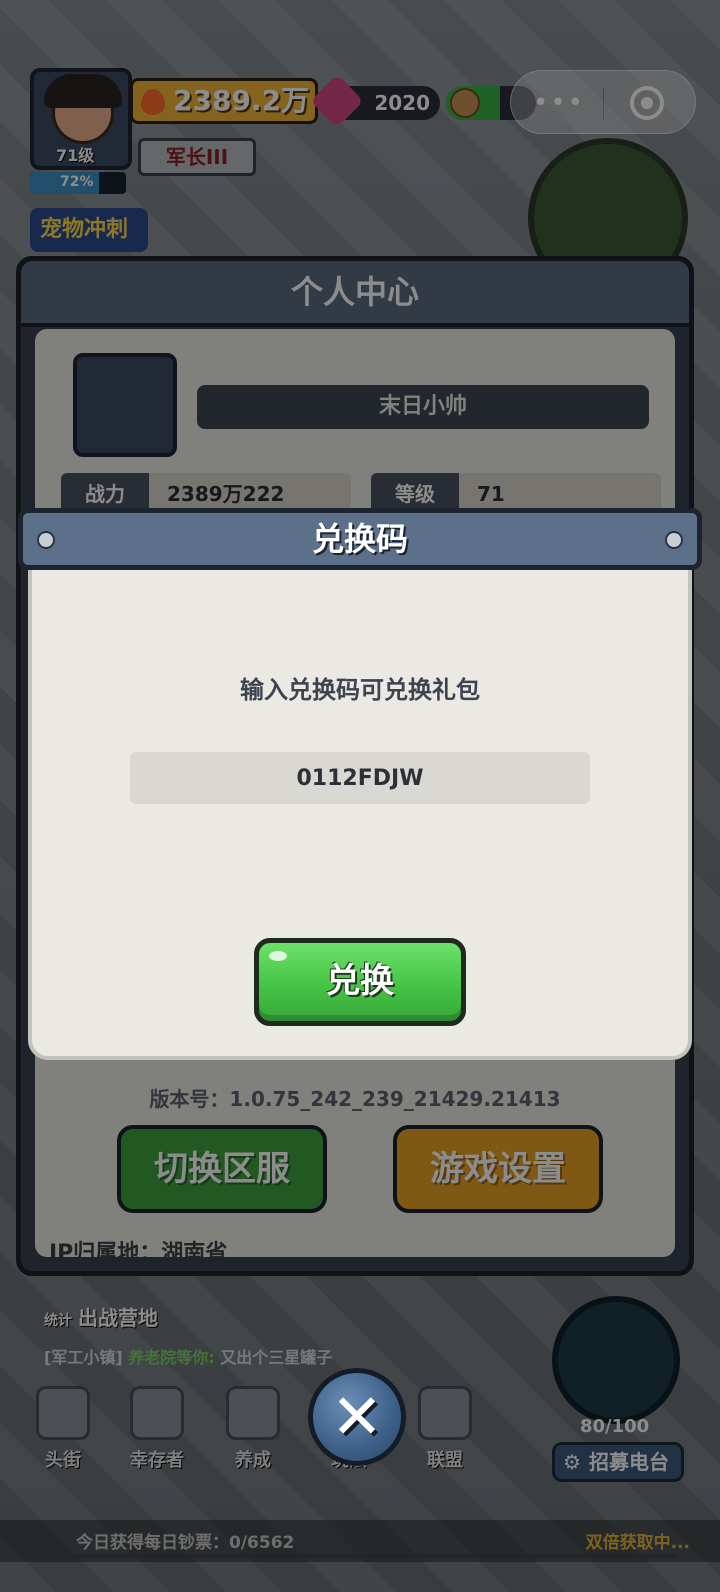 This screenshot has height=1592, width=720. What do you see at coordinates (360, 982) in the screenshot?
I see `redeem-button: 兑换` at bounding box center [360, 982].